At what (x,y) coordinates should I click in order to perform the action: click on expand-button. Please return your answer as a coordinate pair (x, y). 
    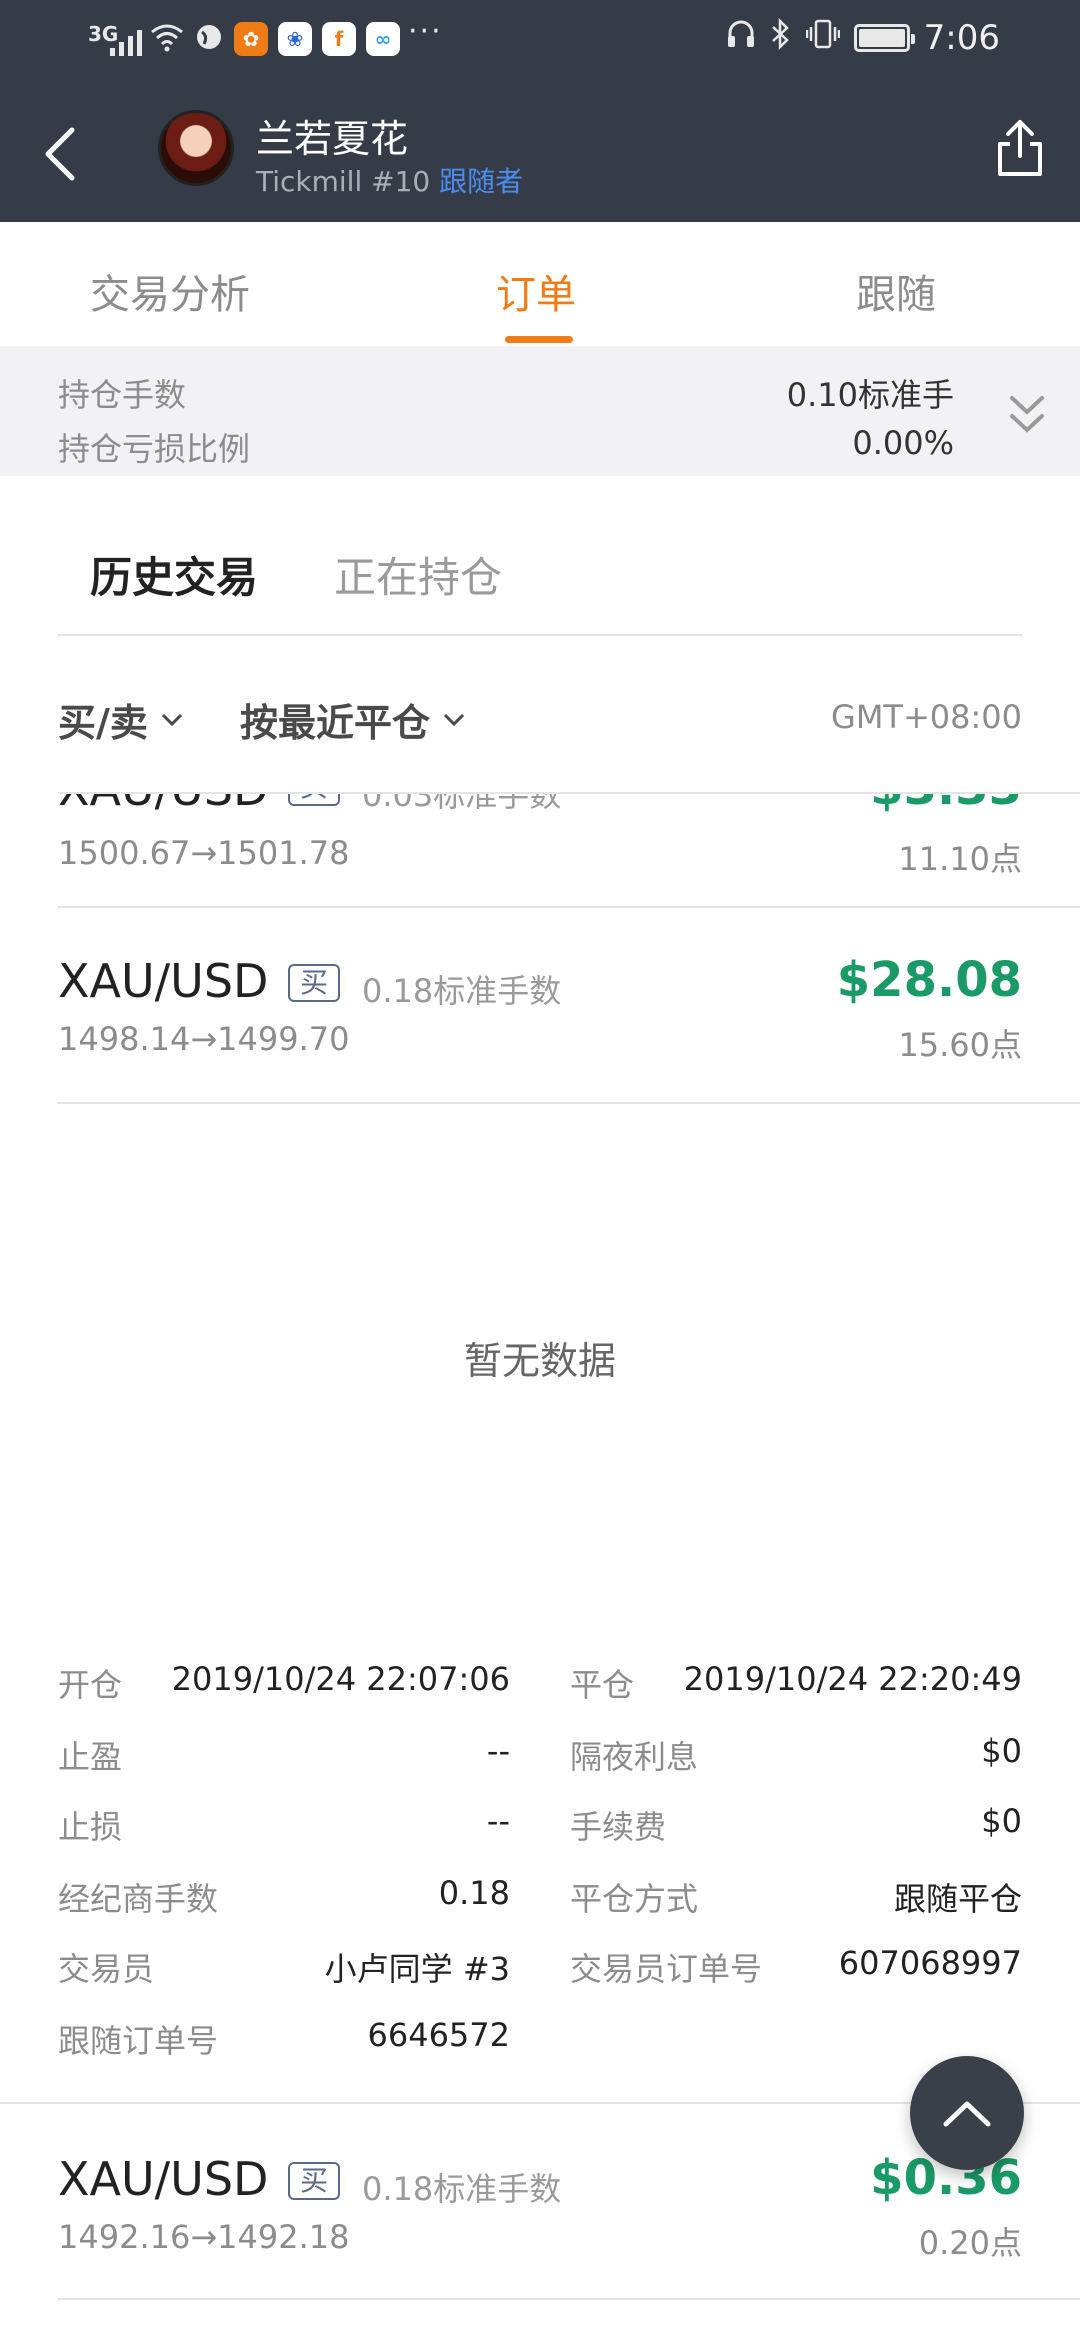
    Looking at the image, I should click on (1027, 416).